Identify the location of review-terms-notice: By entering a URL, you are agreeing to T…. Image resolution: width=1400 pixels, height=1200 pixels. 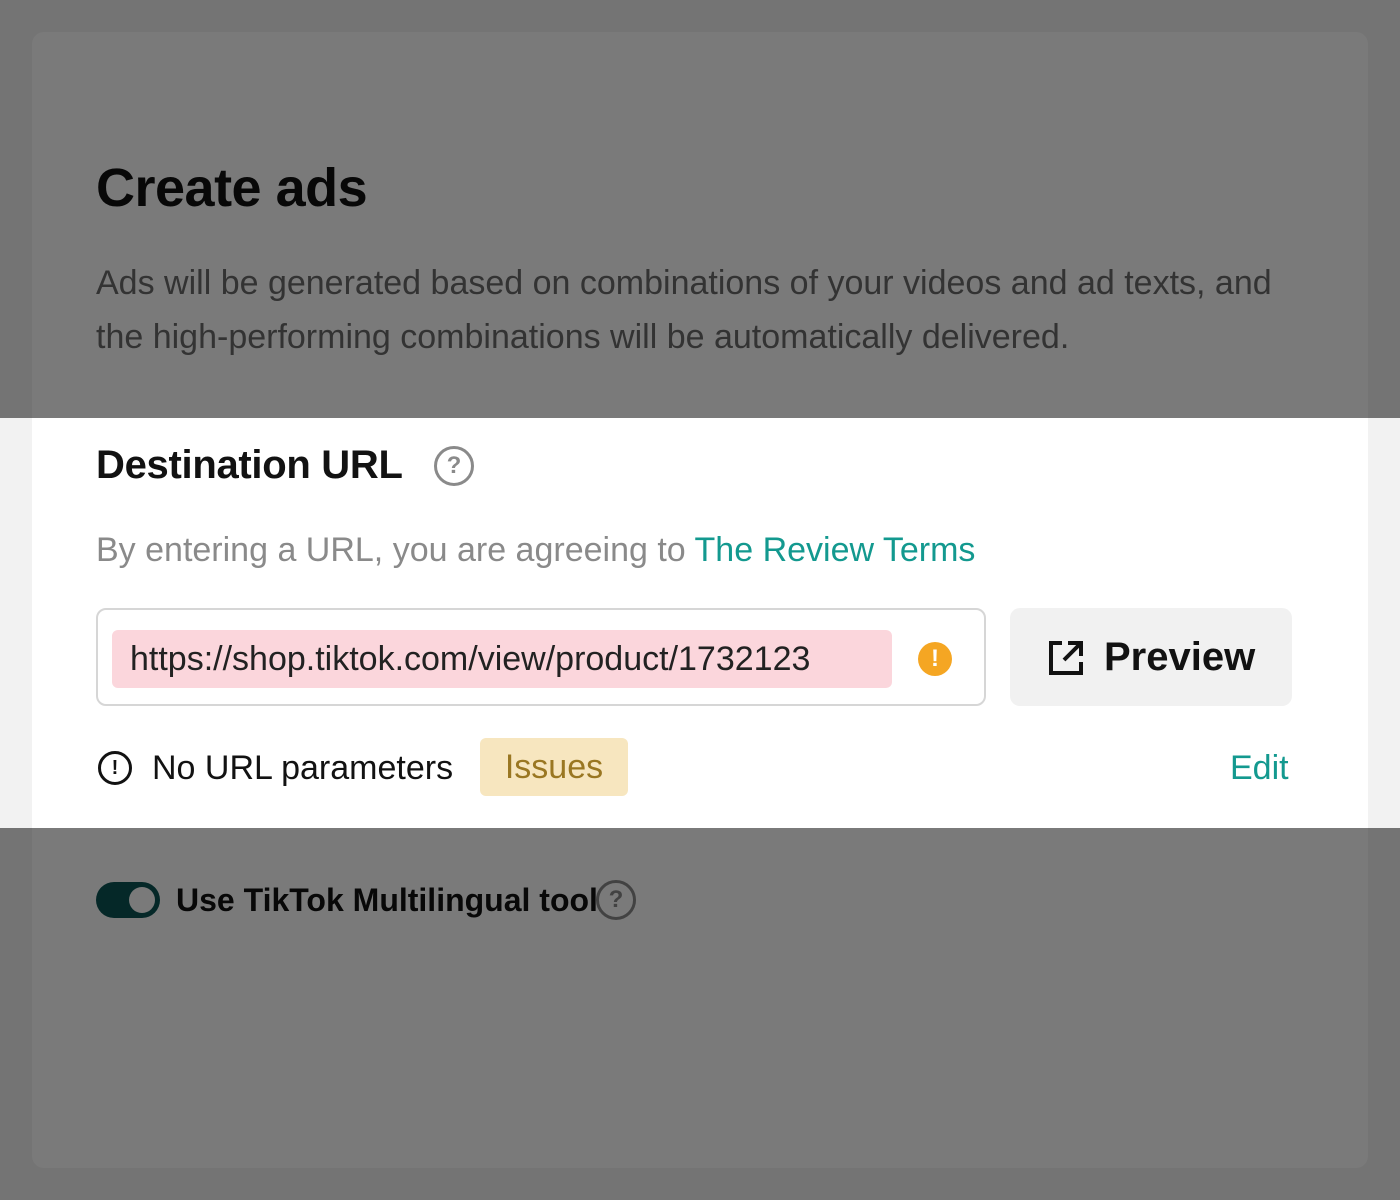
(535, 550).